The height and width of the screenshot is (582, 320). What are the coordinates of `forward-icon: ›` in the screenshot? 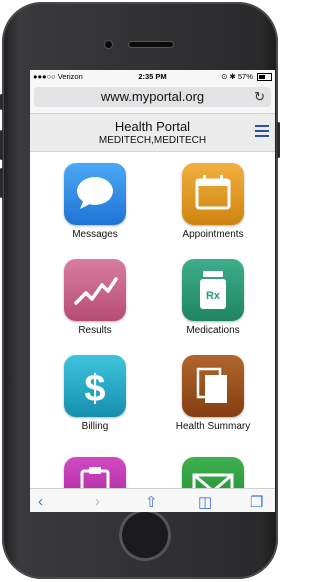 It's located at (97, 501).